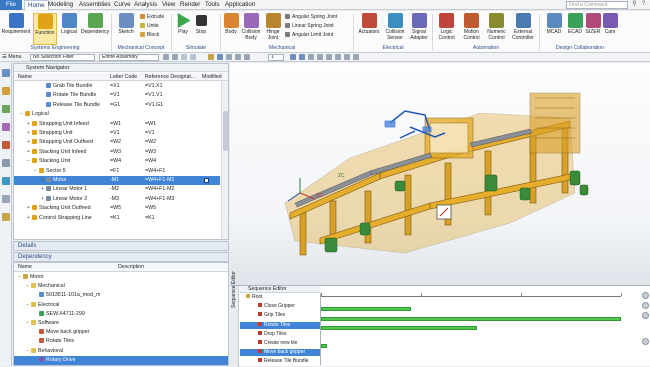 This screenshot has height=367, width=650. What do you see at coordinates (121, 360) in the screenshot?
I see `dependency-row: Rotary Drive` at bounding box center [121, 360].